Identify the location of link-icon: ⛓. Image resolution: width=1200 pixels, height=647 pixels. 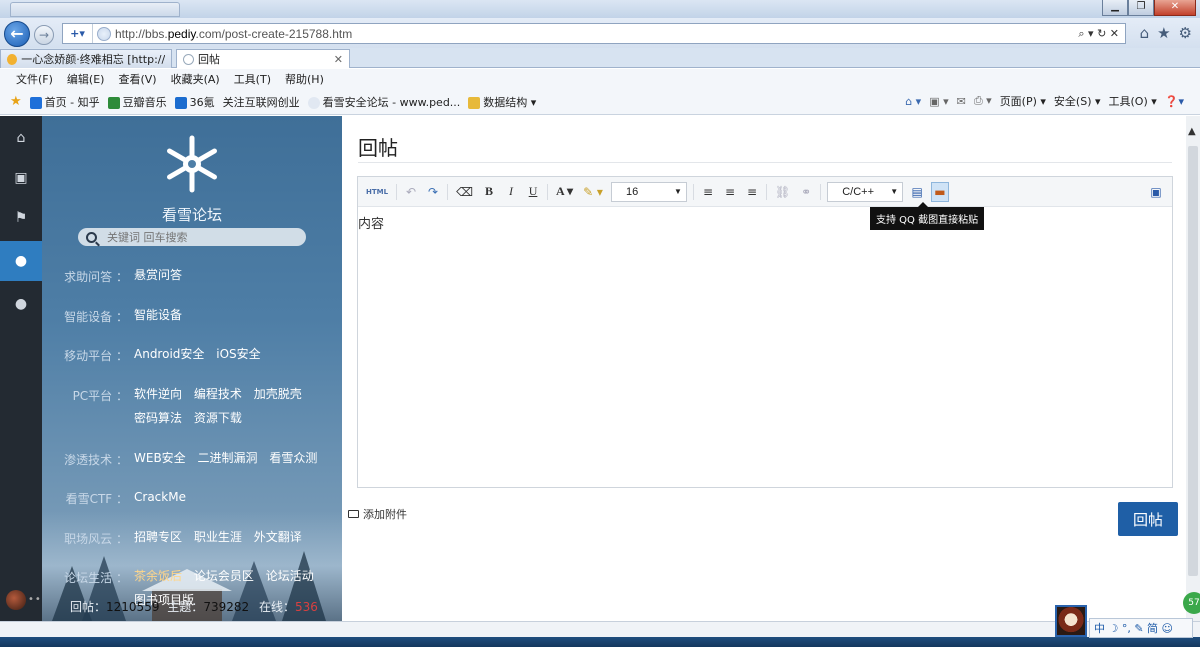
(782, 192).